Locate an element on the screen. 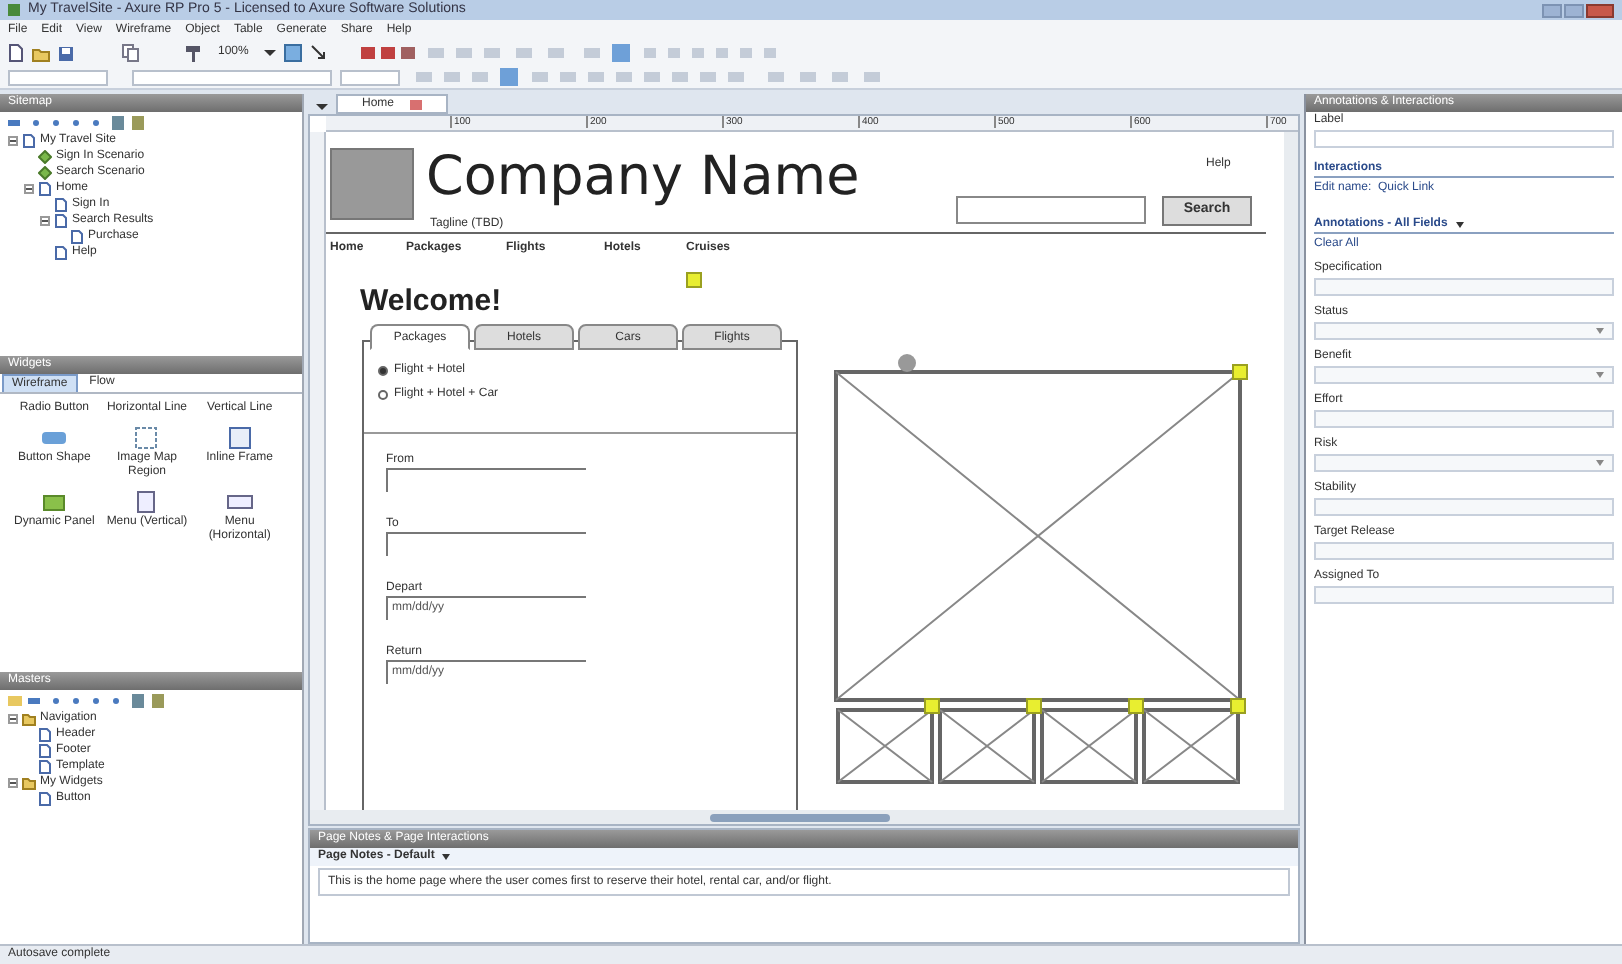  search-field is located at coordinates (1051, 210).